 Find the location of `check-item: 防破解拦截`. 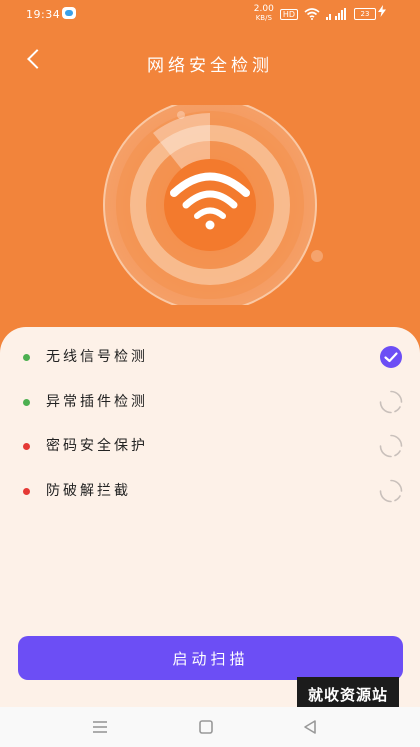

check-item: 防破解拦截 is located at coordinates (210, 491).